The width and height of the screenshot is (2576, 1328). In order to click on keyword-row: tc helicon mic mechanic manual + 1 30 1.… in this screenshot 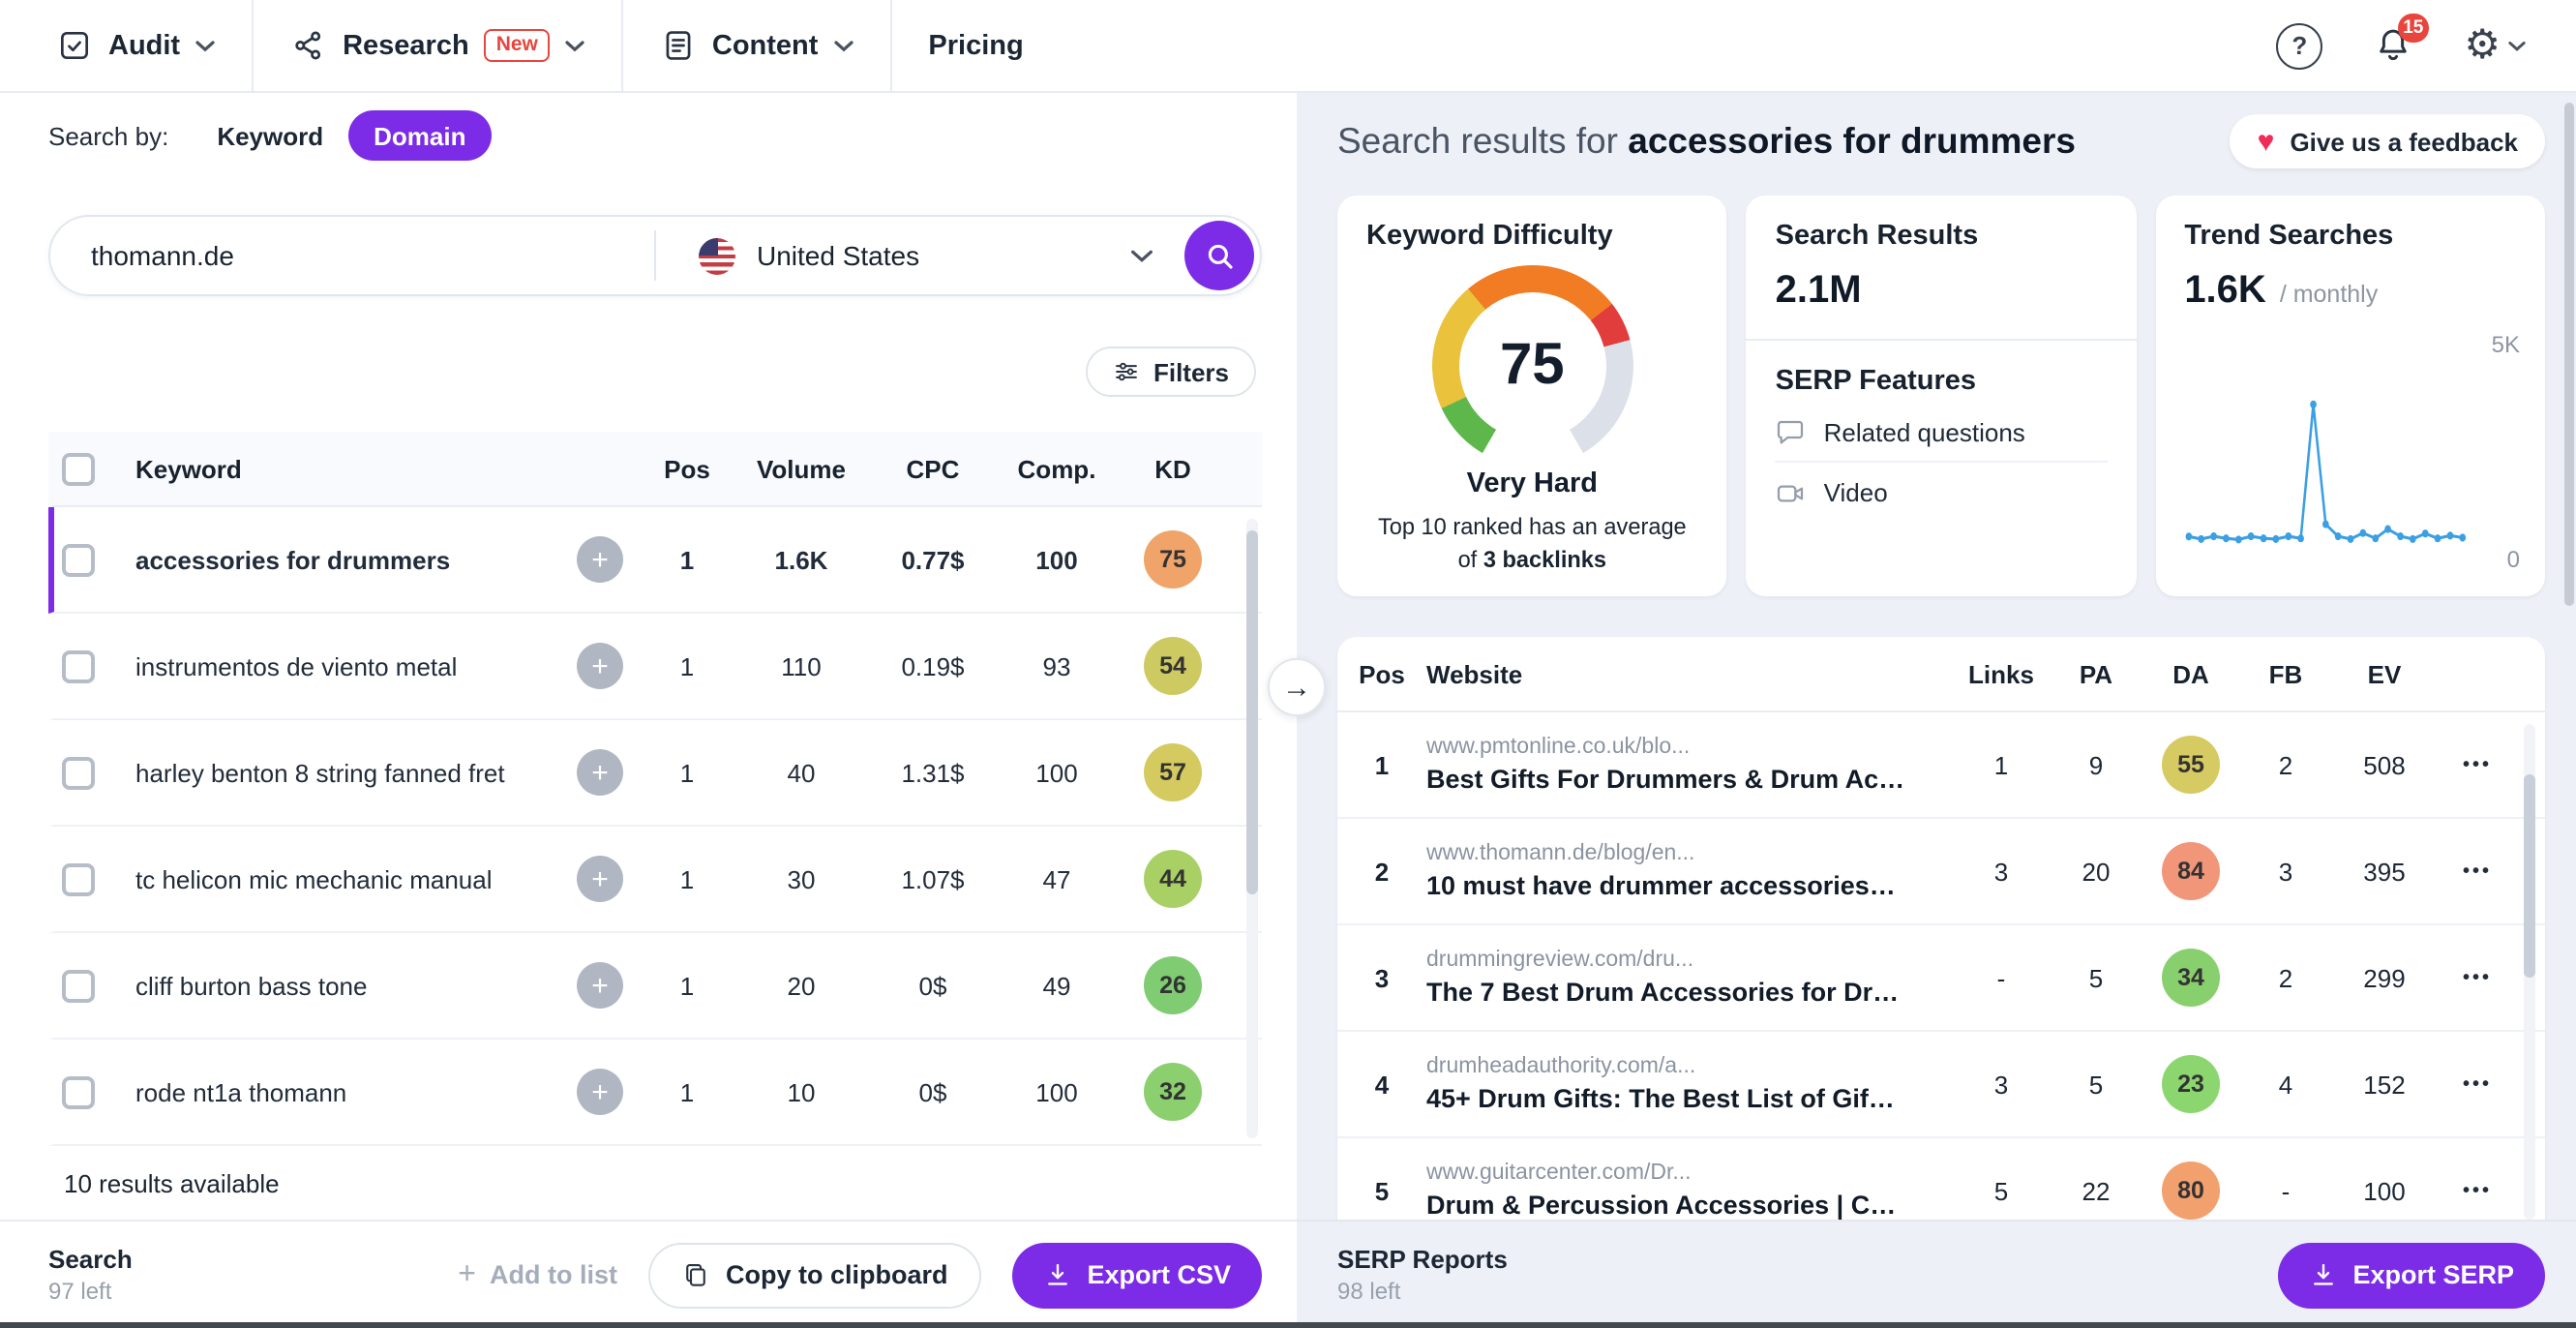, I will do `click(655, 880)`.